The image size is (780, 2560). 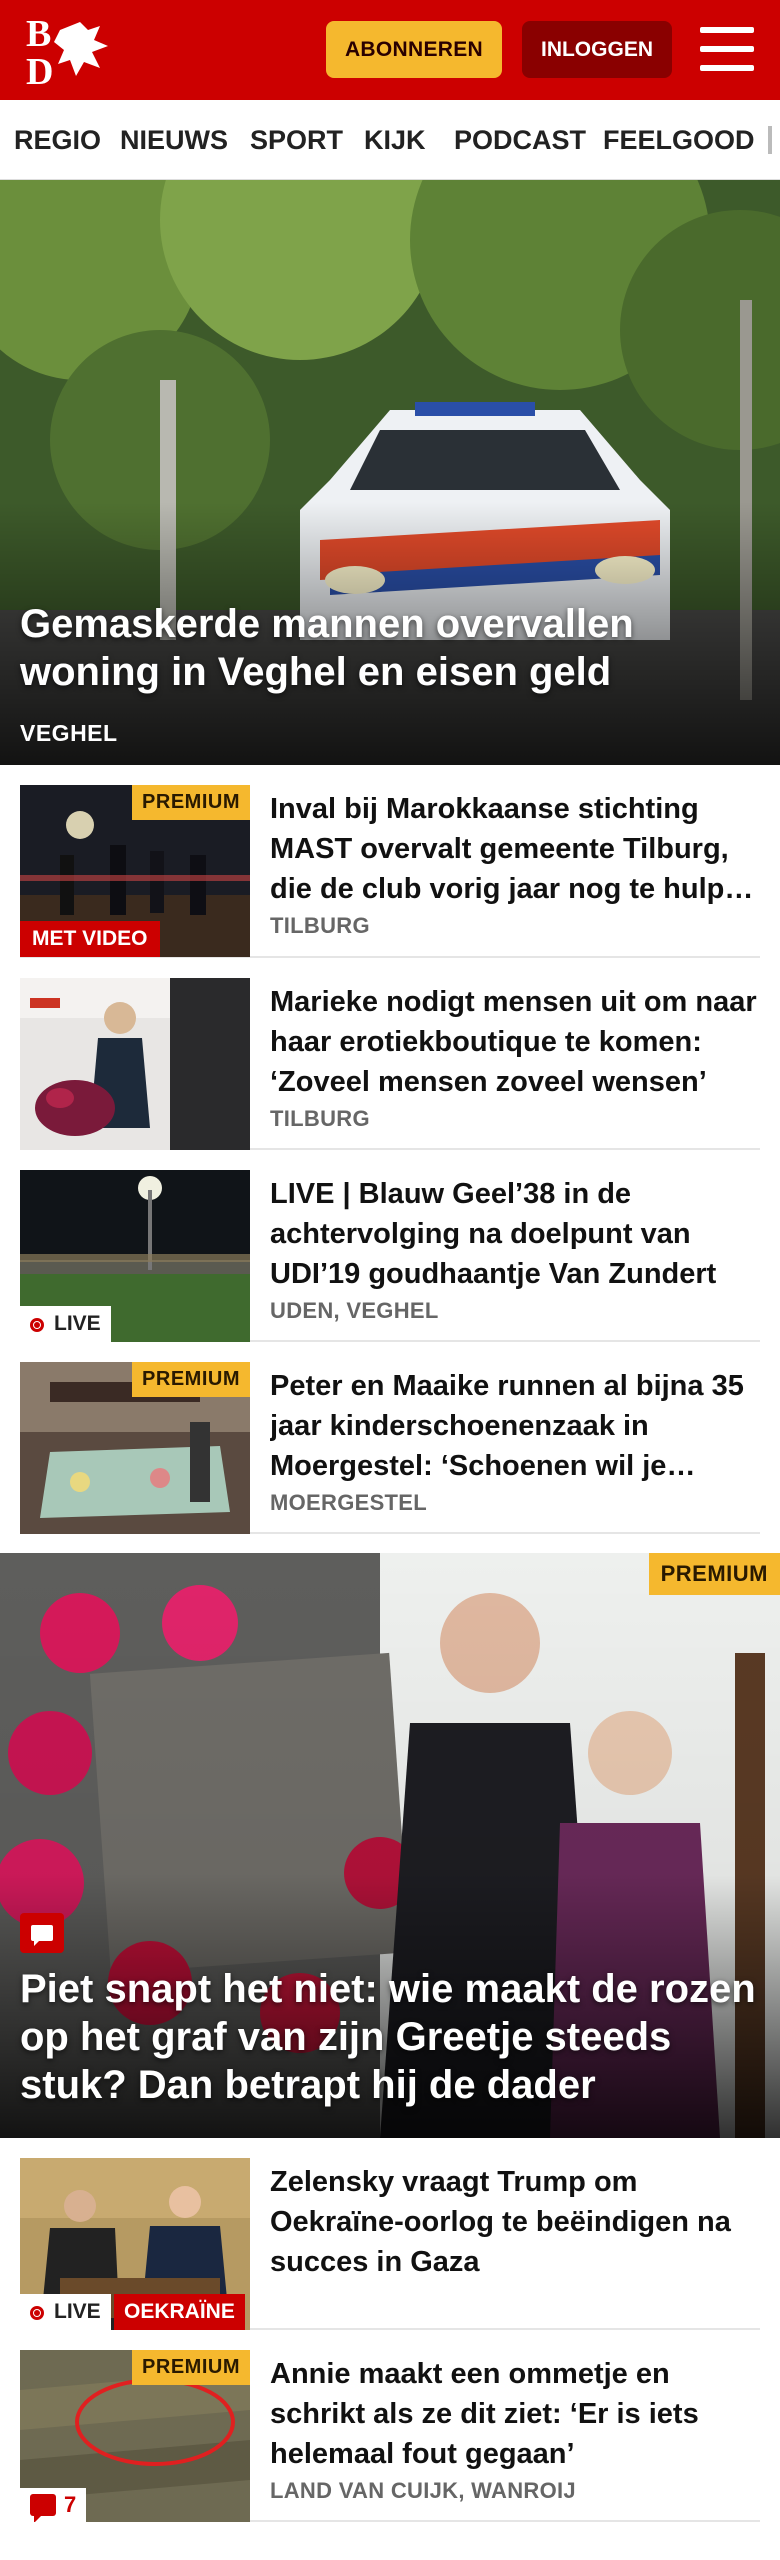 What do you see at coordinates (354, 1310) in the screenshot?
I see `article-location: UDEN, VEGHEL` at bounding box center [354, 1310].